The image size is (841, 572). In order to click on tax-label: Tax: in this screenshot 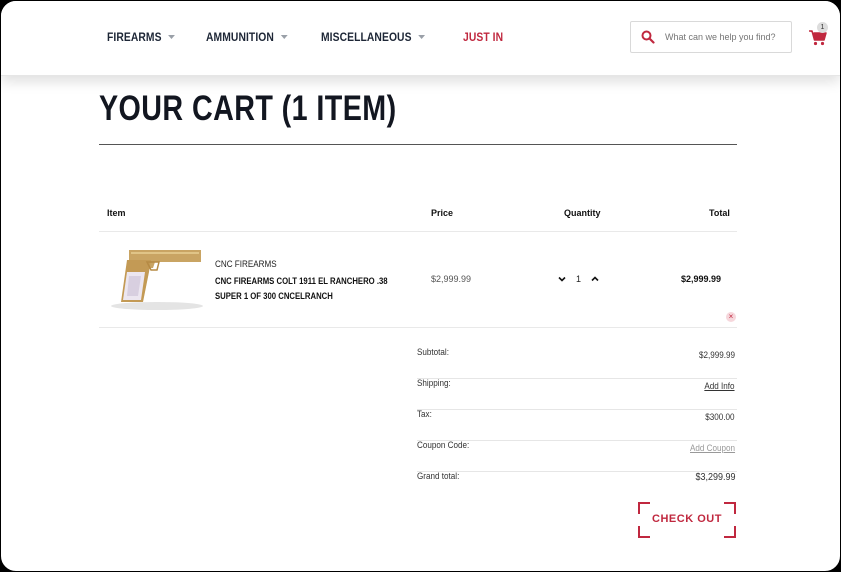, I will do `click(424, 414)`.